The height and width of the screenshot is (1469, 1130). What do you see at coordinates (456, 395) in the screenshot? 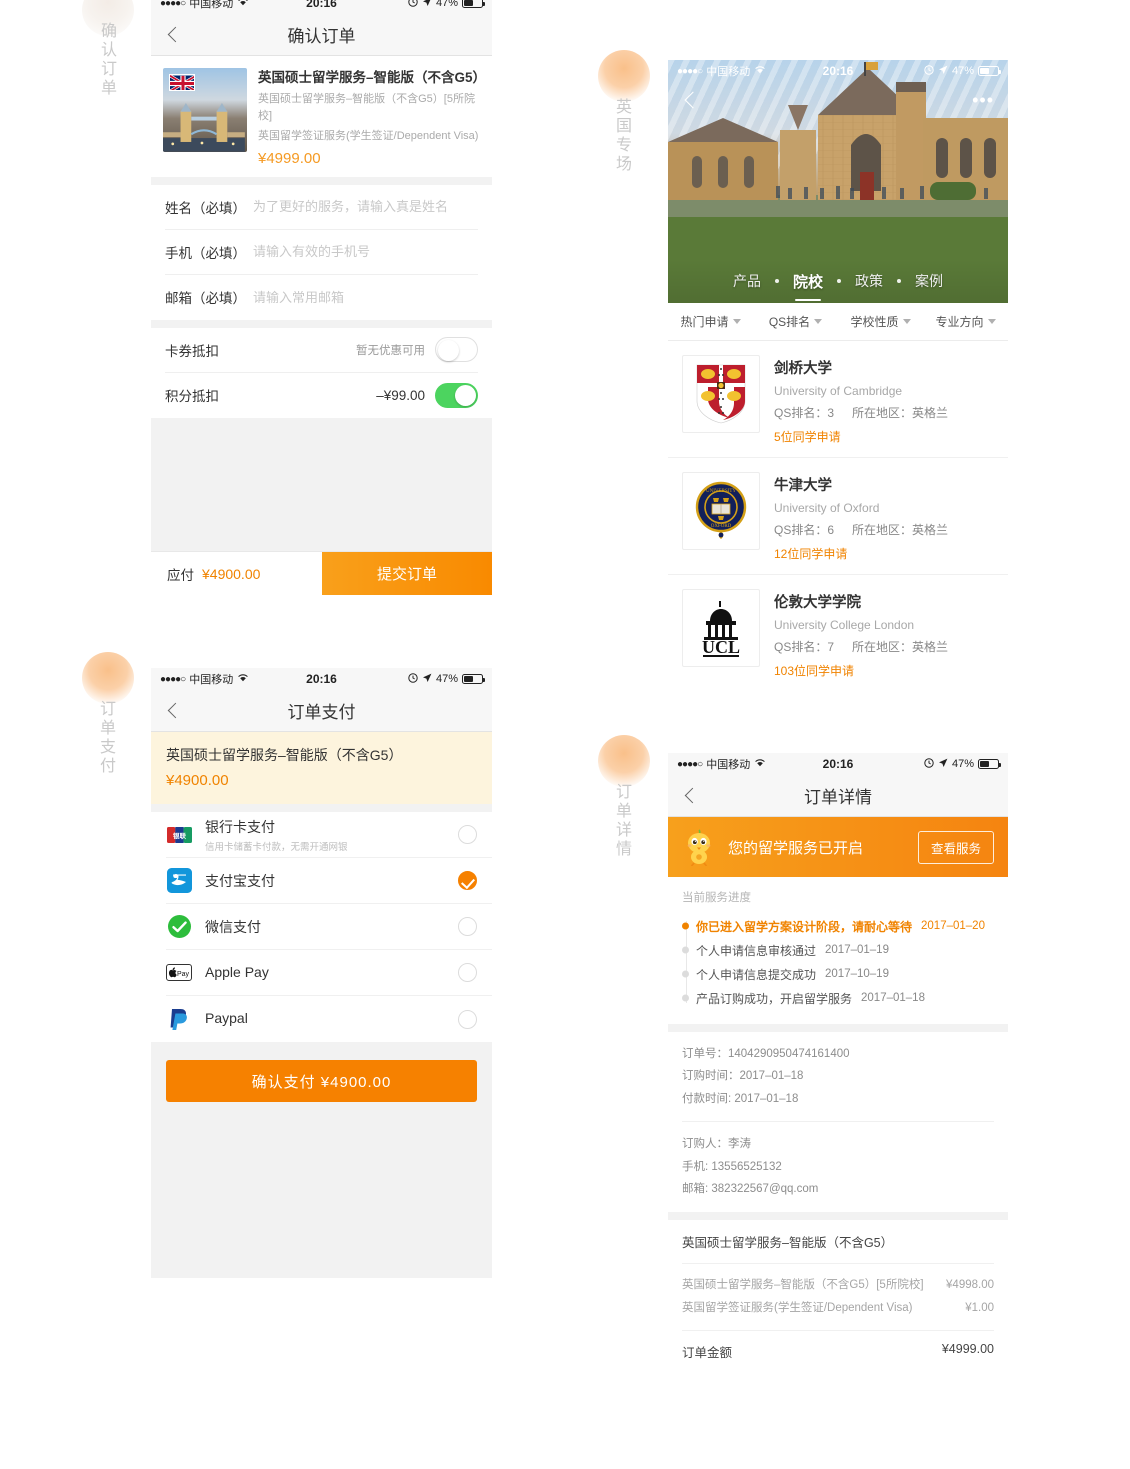
I see `points-toggle` at bounding box center [456, 395].